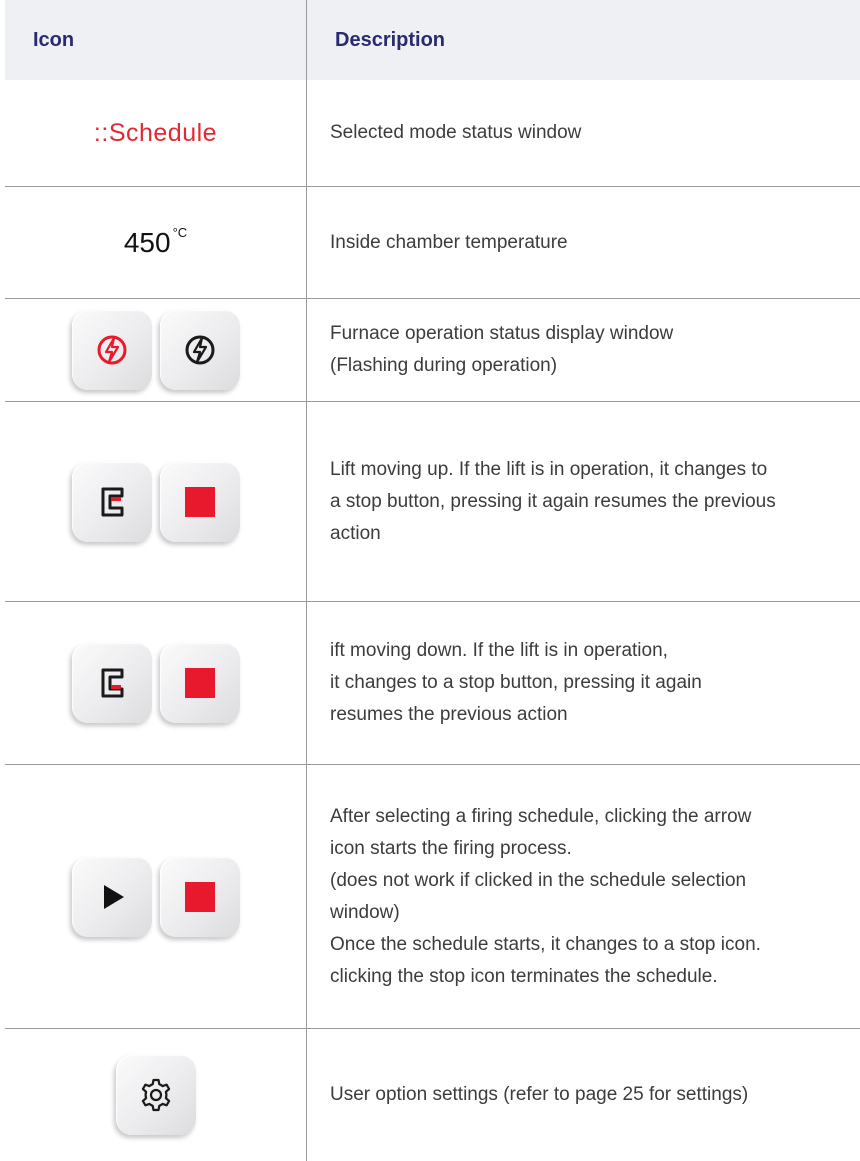  Describe the element at coordinates (180, 233) in the screenshot. I see `temperature-unit: °C` at that location.